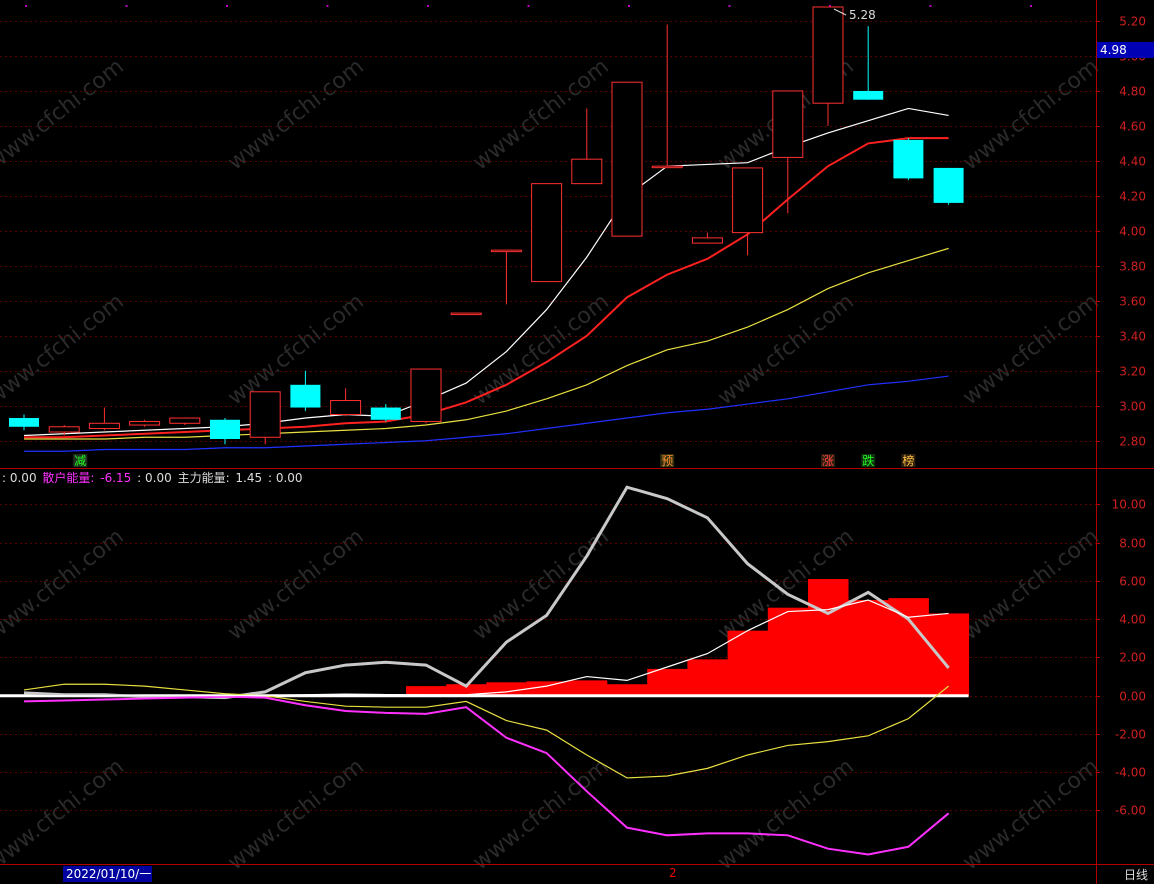 Image resolution: width=1154 pixels, height=884 pixels. Describe the element at coordinates (868, 460) in the screenshot. I see `signal-marker: 跌` at that location.